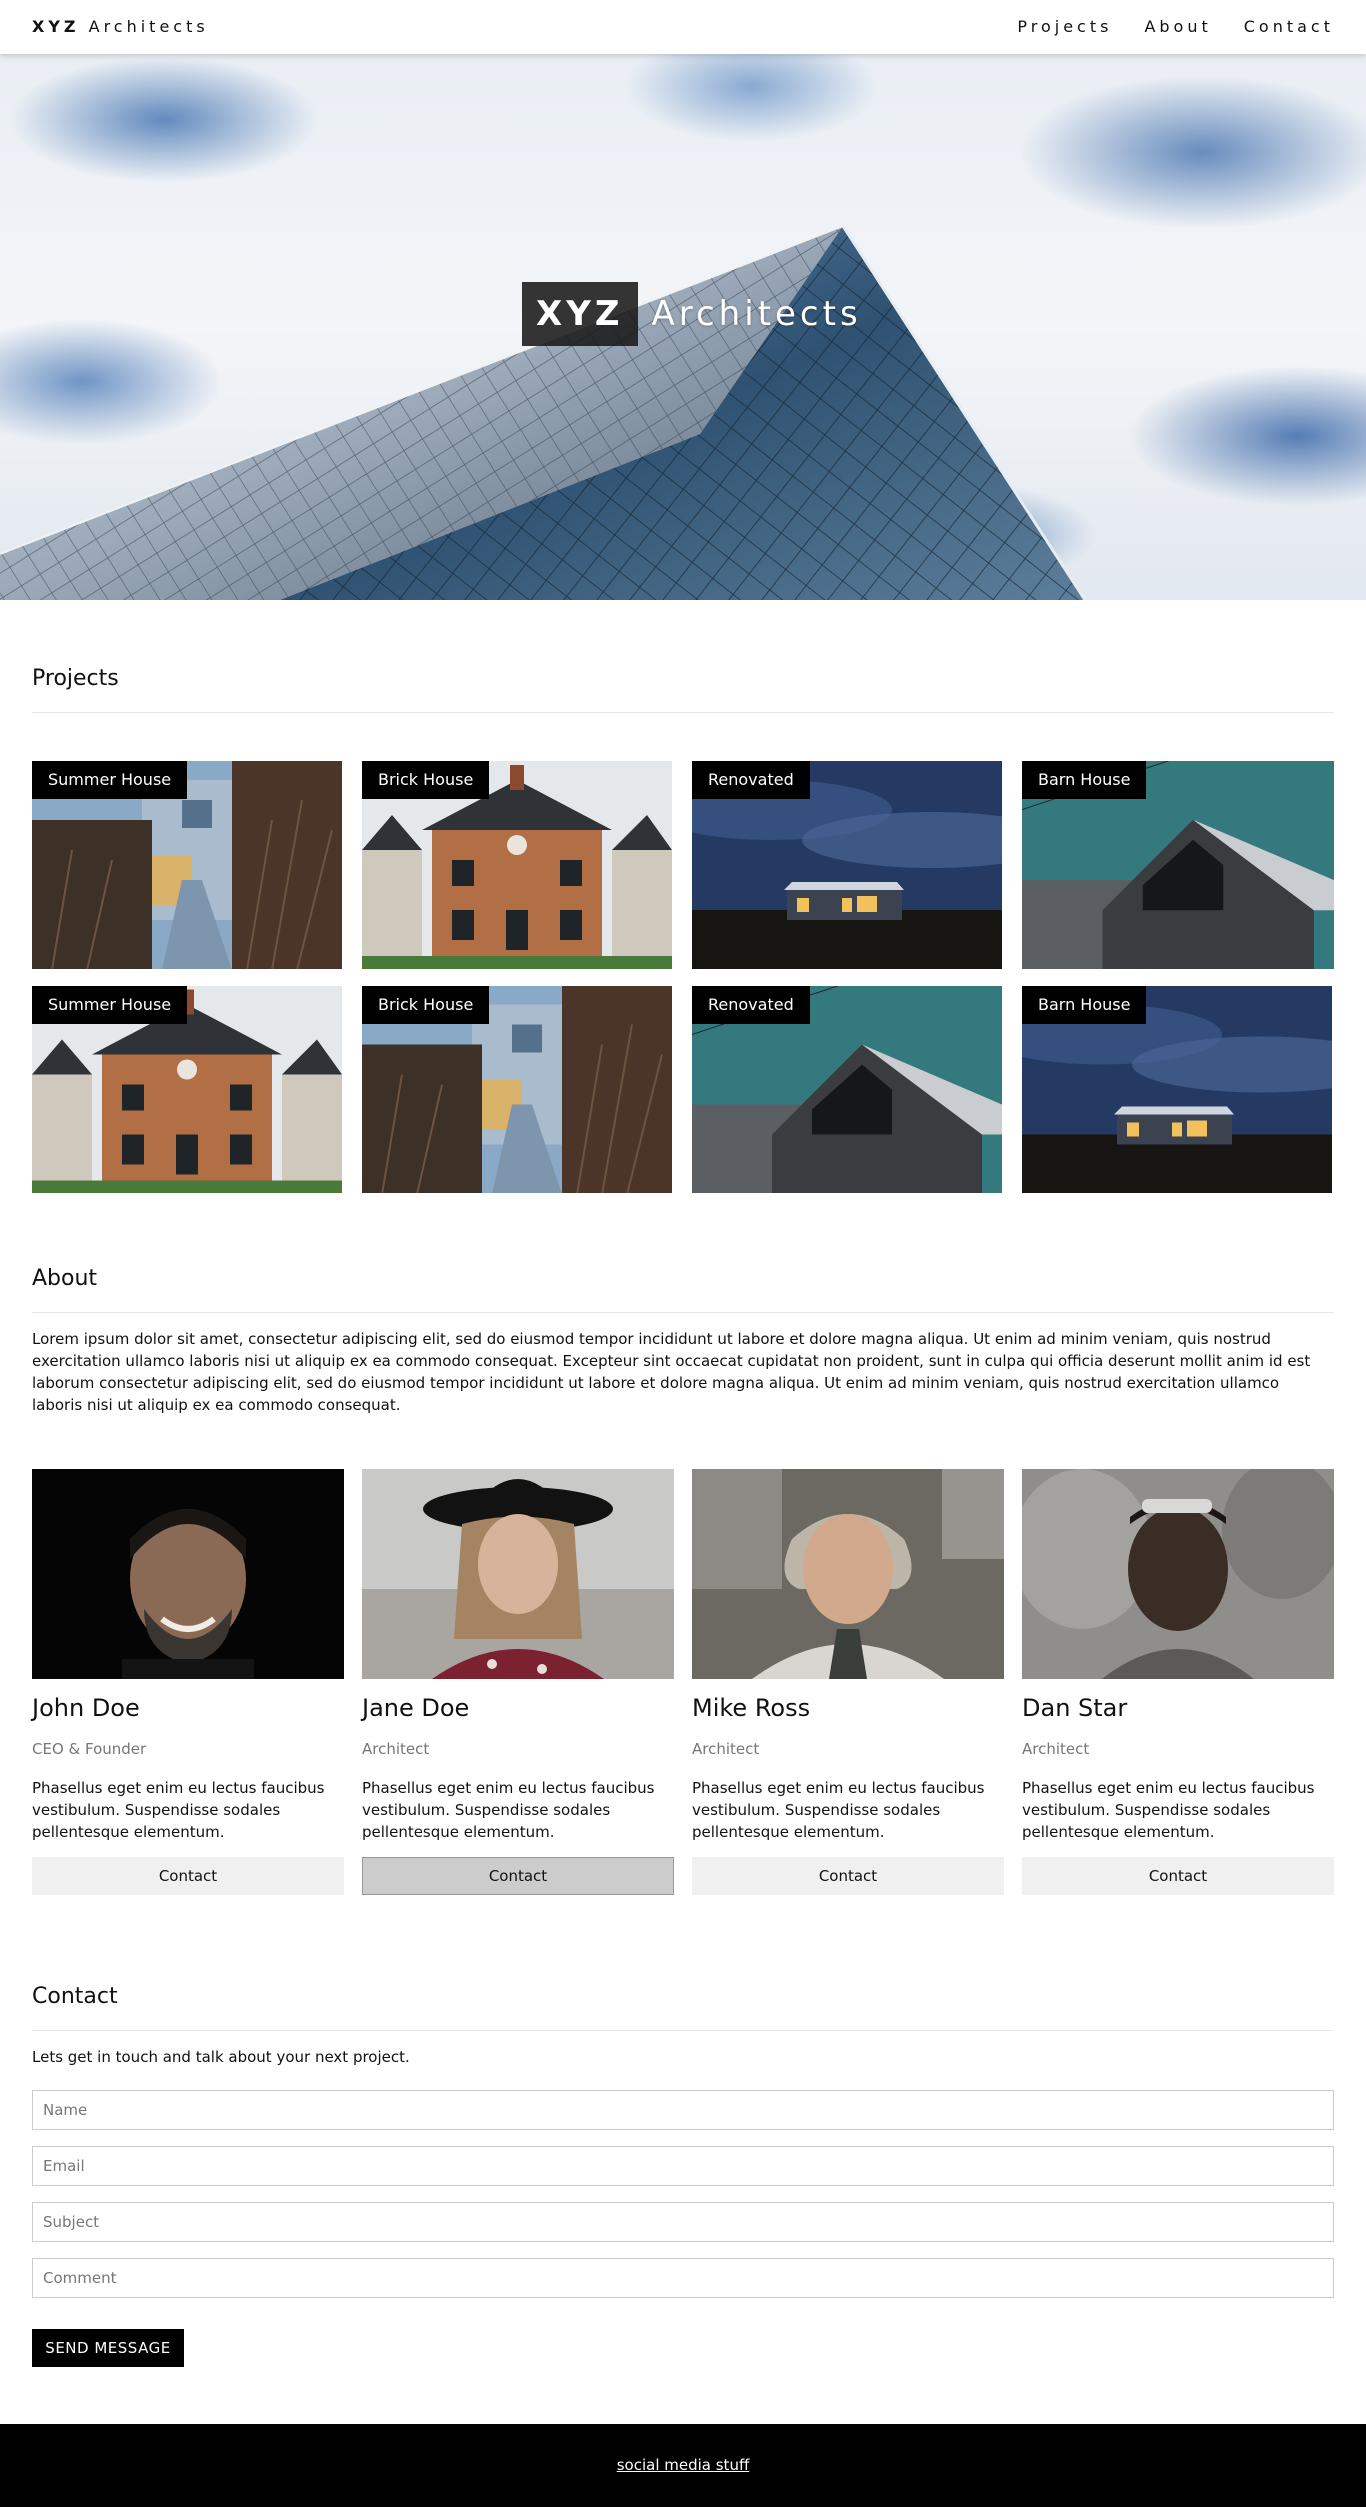 Image resolution: width=1366 pixels, height=2507 pixels. I want to click on subject-field, so click(683, 2222).